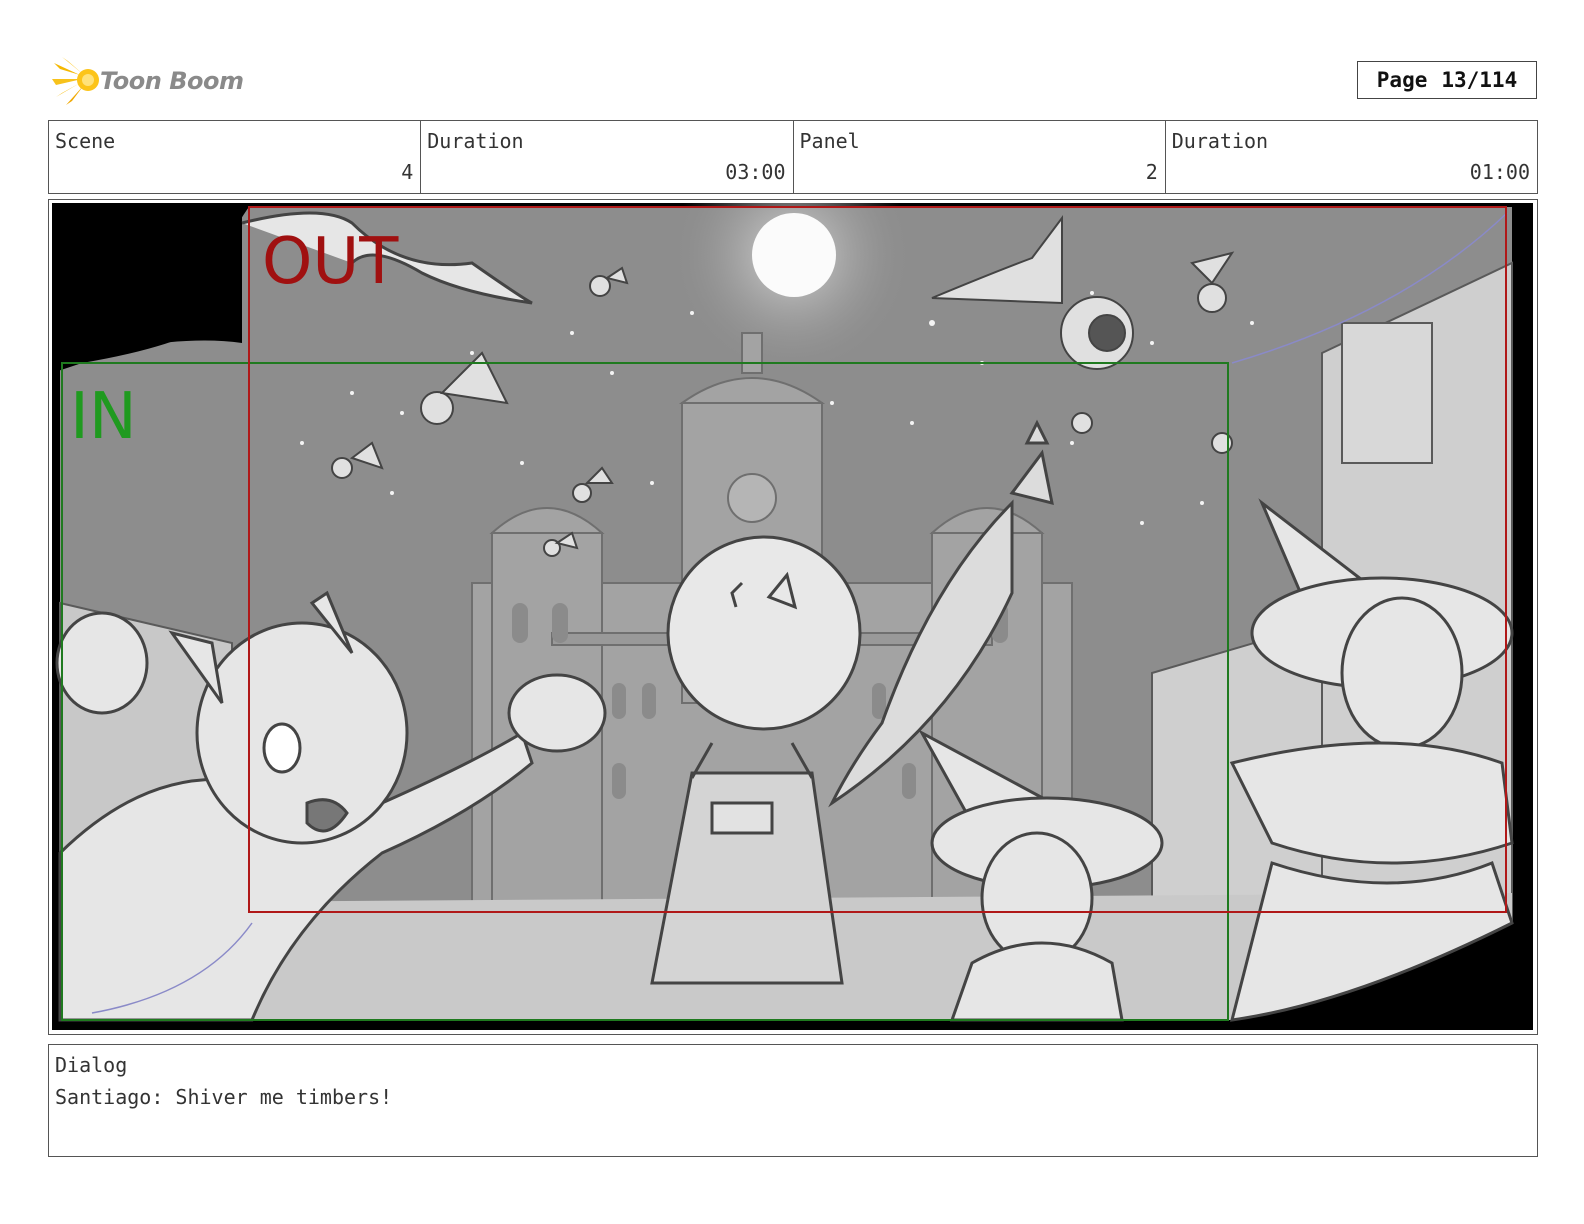  I want to click on panel-label: Panel, so click(829, 141).